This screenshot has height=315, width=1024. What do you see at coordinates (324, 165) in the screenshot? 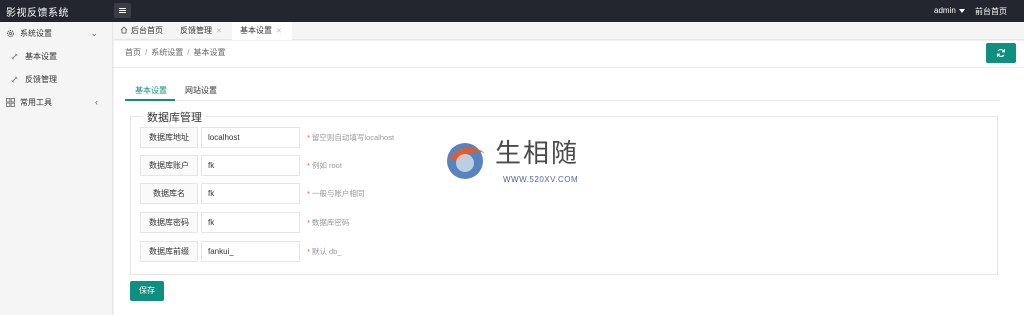
I see `field-hint: * 例如 root` at bounding box center [324, 165].